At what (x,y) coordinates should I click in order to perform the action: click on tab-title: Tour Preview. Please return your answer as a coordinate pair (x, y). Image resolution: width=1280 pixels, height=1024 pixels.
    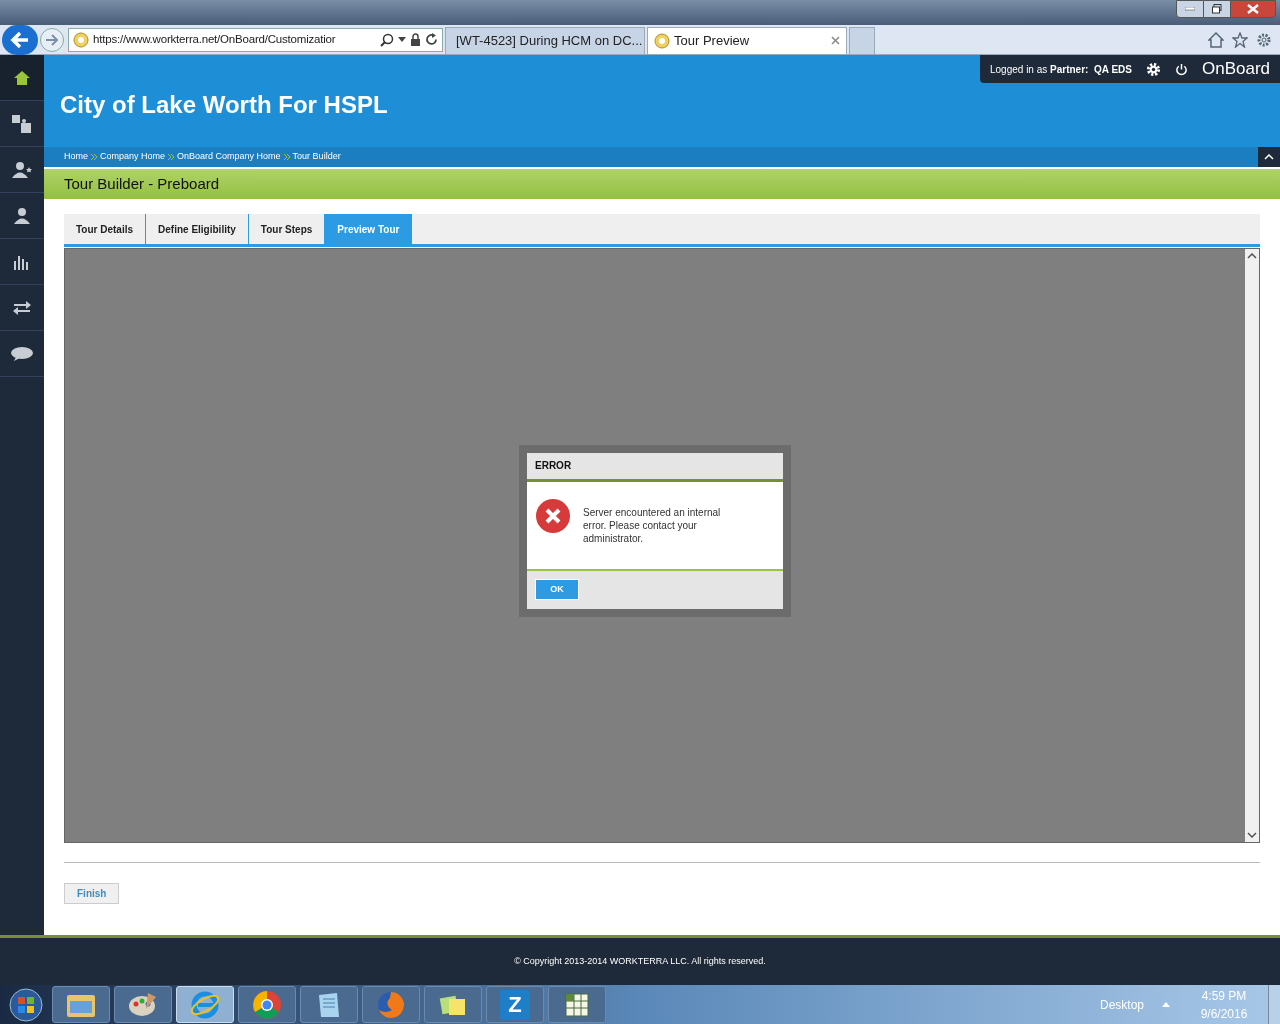
    Looking at the image, I should click on (712, 40).